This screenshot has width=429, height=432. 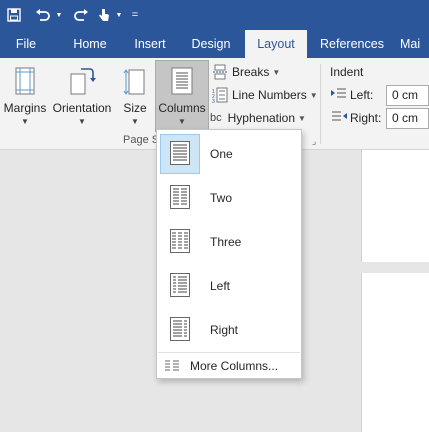 I want to click on indent-label: Indent, so click(x=347, y=72).